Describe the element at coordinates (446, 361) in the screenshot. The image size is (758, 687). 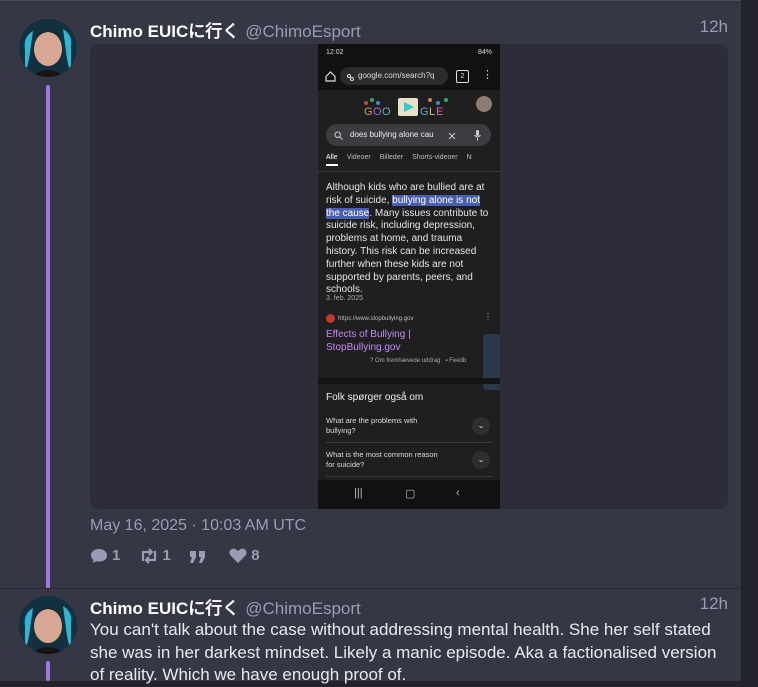
I see `feedback-icon: ▪` at that location.